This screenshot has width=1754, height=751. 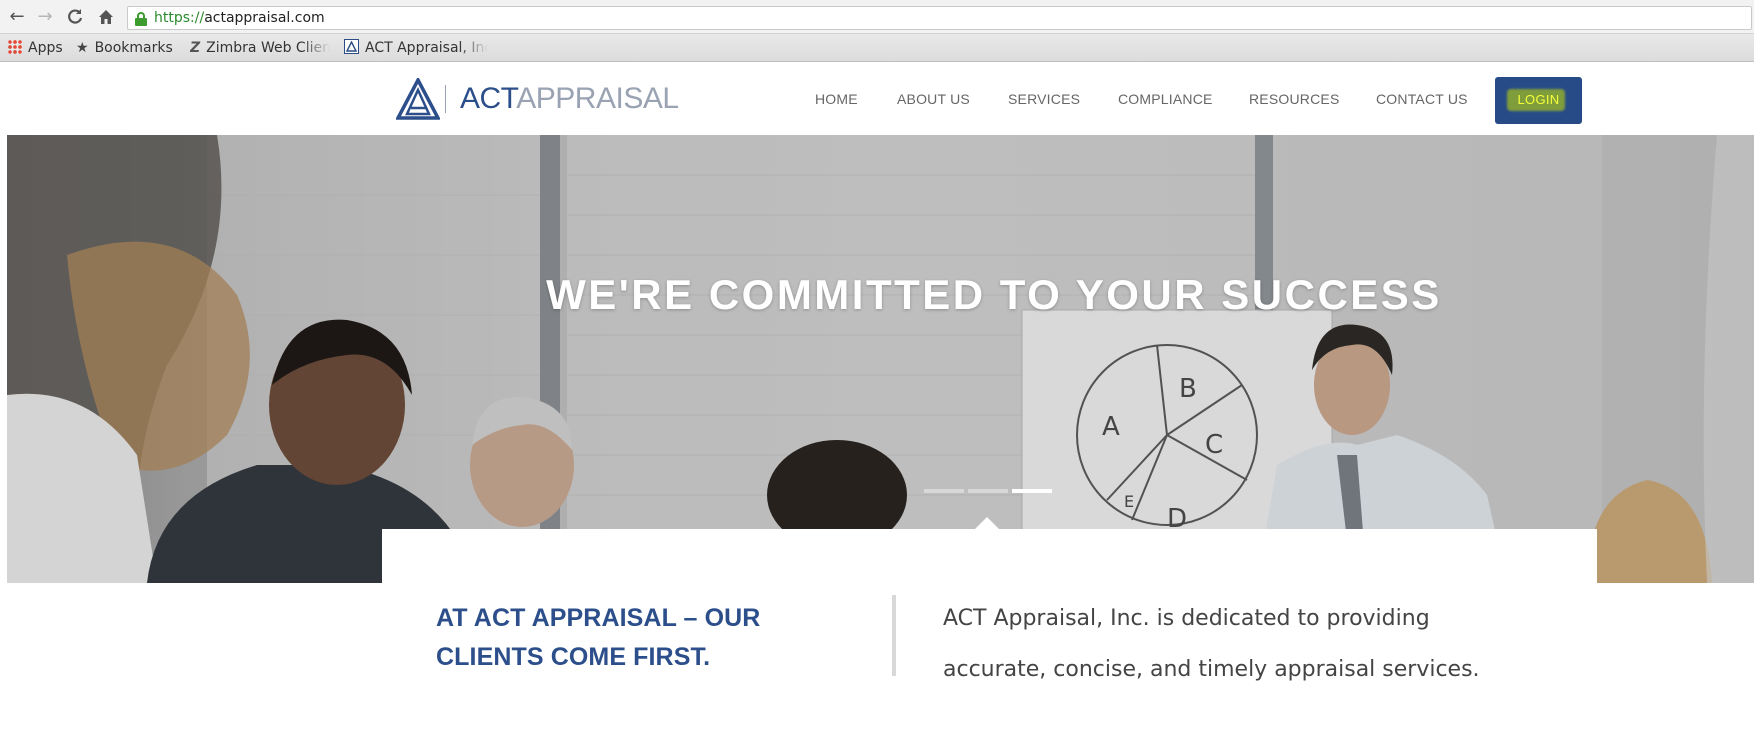 What do you see at coordinates (351, 46) in the screenshot?
I see `act-favicon-icon` at bounding box center [351, 46].